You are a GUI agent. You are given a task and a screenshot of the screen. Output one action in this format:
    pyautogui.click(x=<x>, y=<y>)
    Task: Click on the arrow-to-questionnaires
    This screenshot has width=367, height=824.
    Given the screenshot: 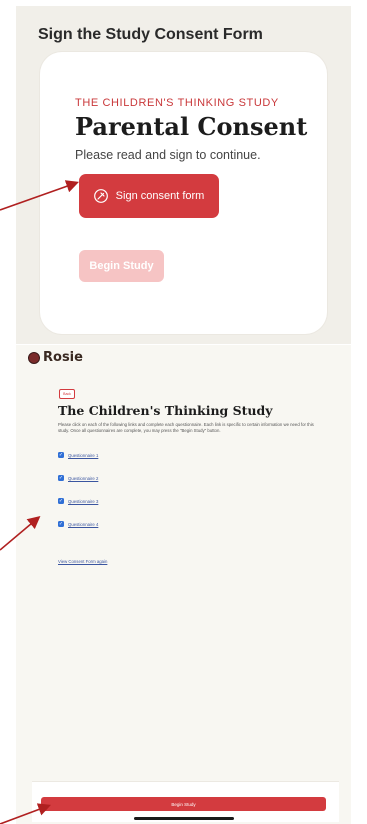 What is the action you would take?
    pyautogui.click(x=20, y=533)
    